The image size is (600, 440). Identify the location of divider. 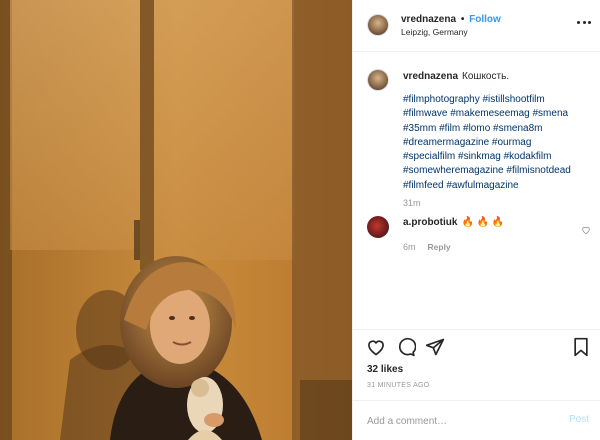
(476, 329).